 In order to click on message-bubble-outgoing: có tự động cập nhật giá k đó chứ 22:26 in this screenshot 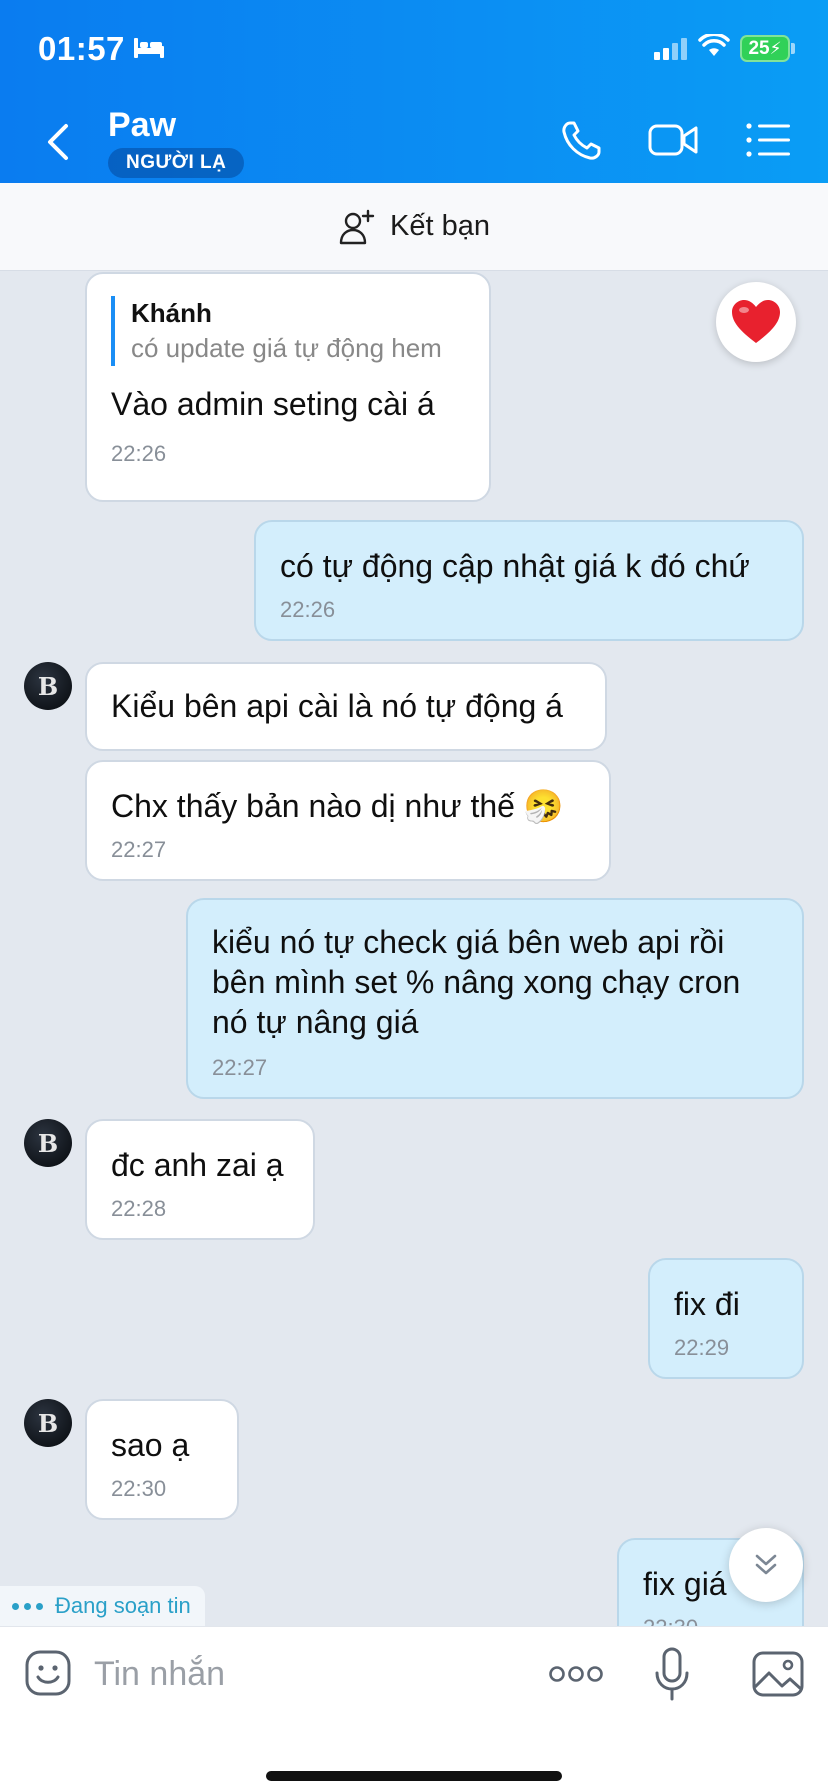, I will do `click(529, 580)`.